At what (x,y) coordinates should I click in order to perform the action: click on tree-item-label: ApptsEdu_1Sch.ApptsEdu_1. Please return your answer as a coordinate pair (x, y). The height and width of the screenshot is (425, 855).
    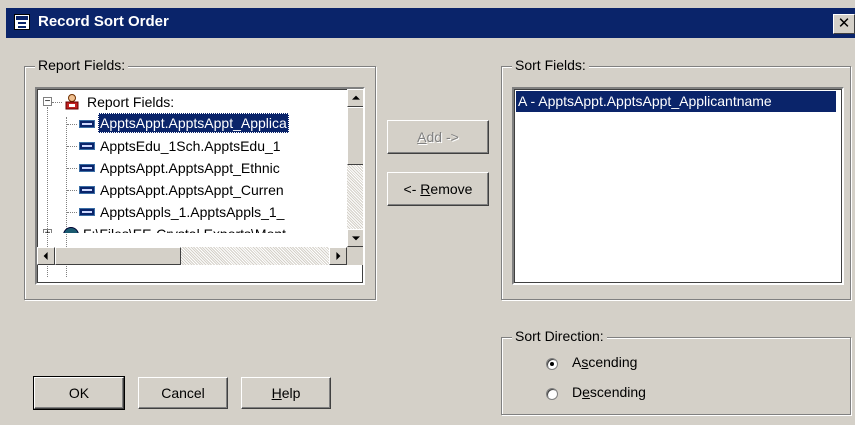
    Looking at the image, I should click on (190, 146).